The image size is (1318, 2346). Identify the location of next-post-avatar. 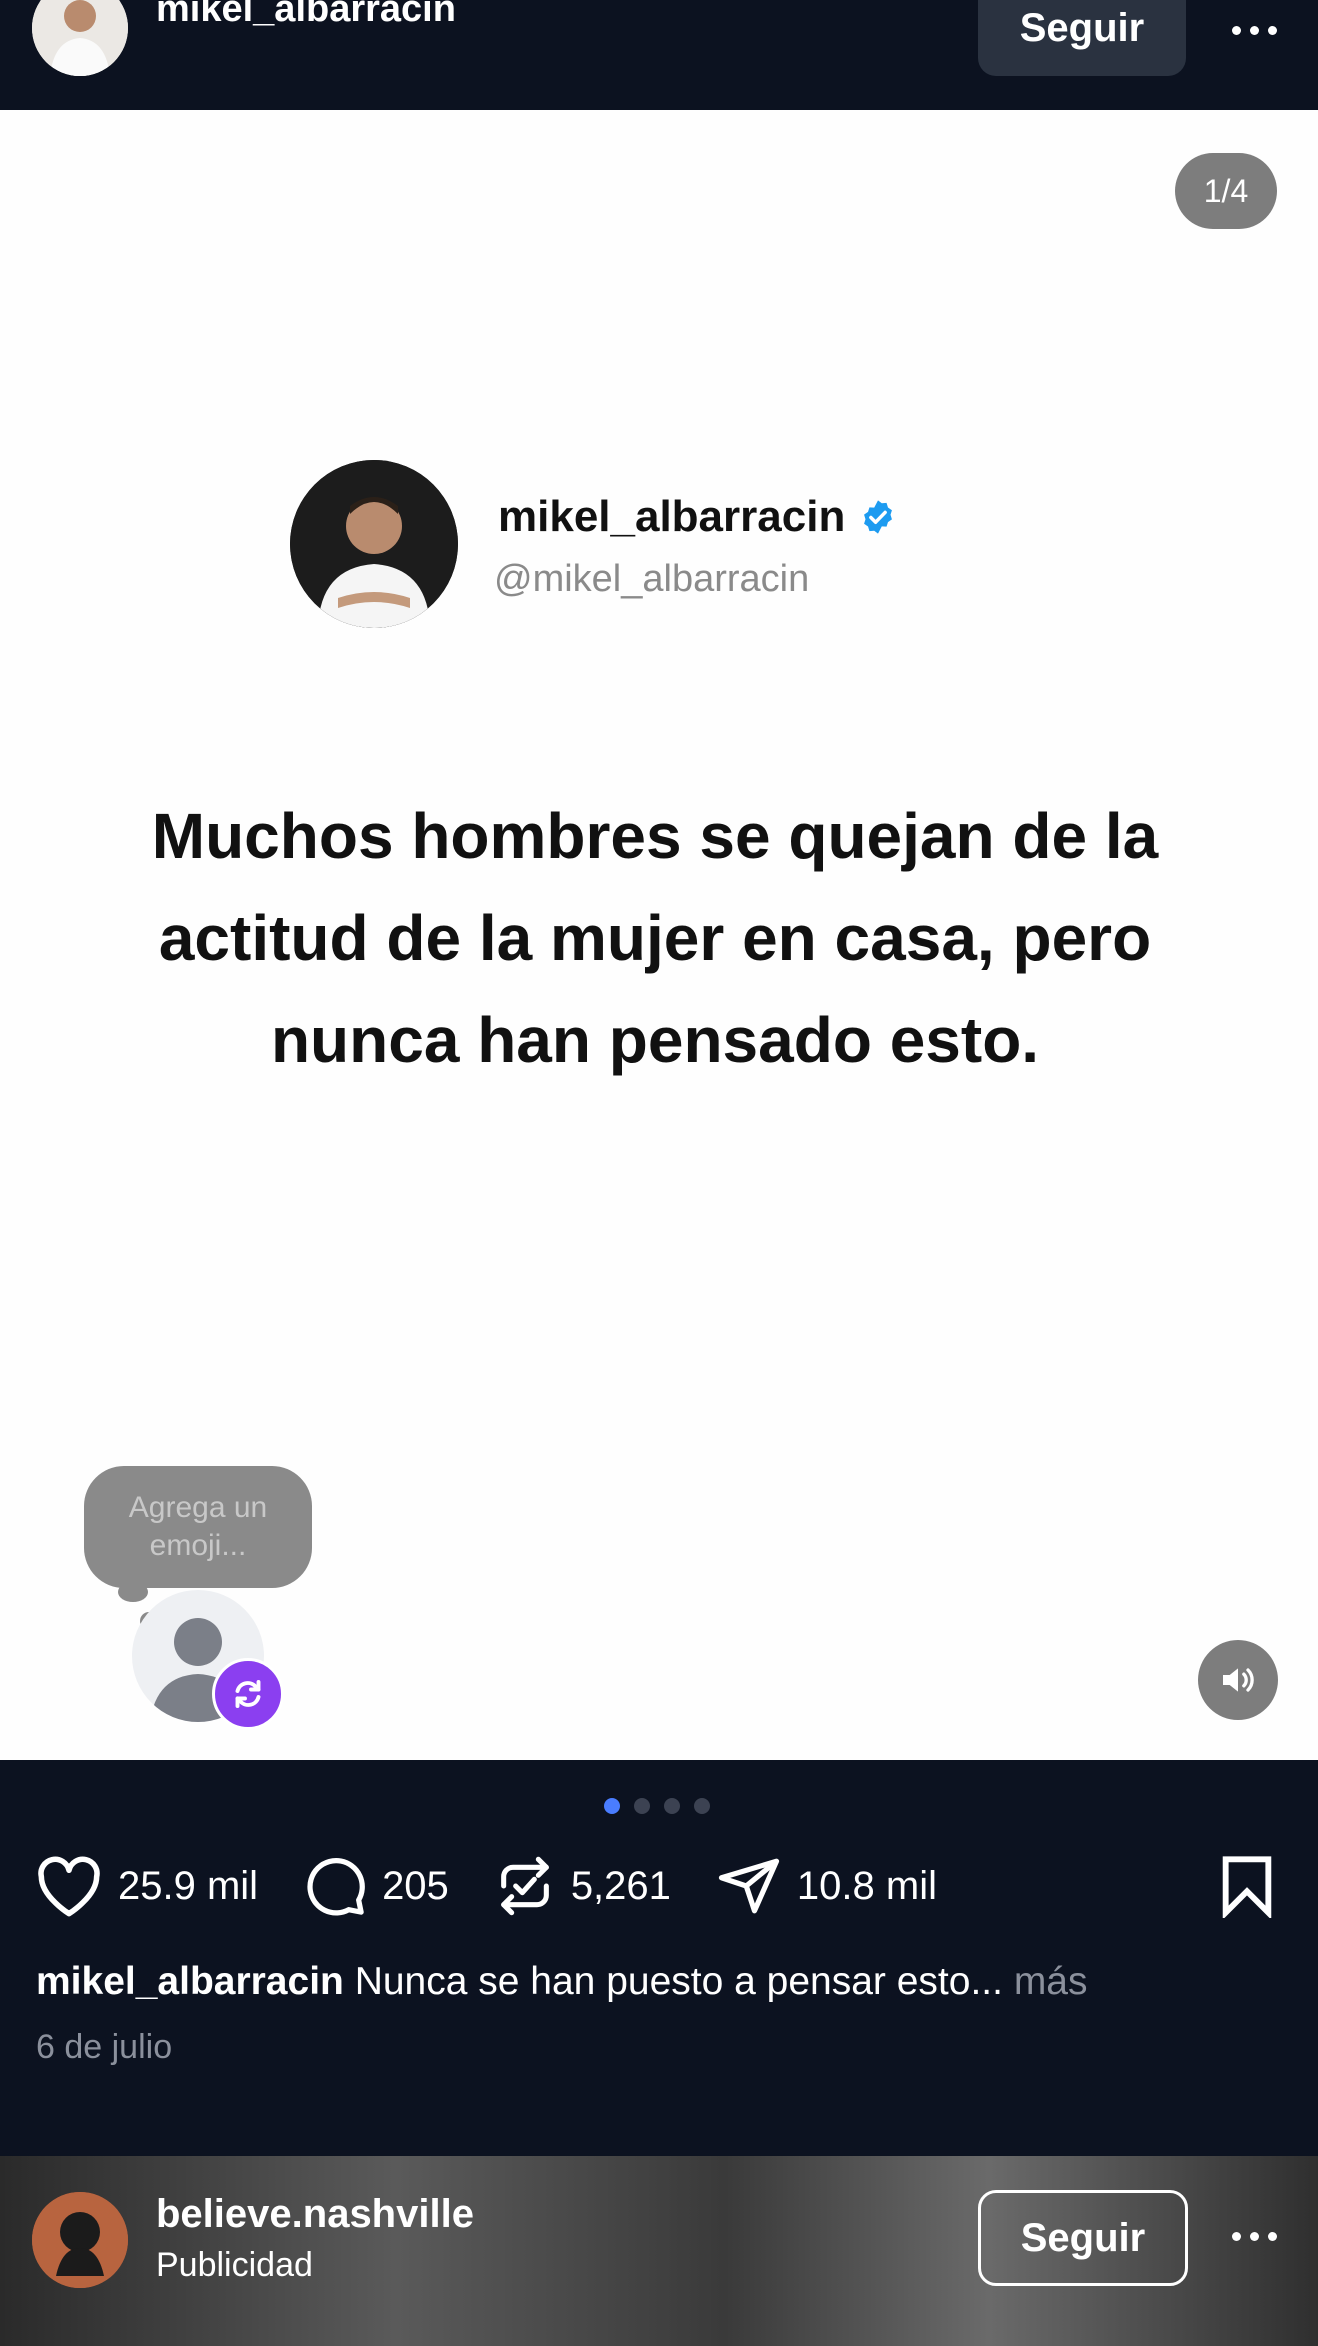
(80, 2240).